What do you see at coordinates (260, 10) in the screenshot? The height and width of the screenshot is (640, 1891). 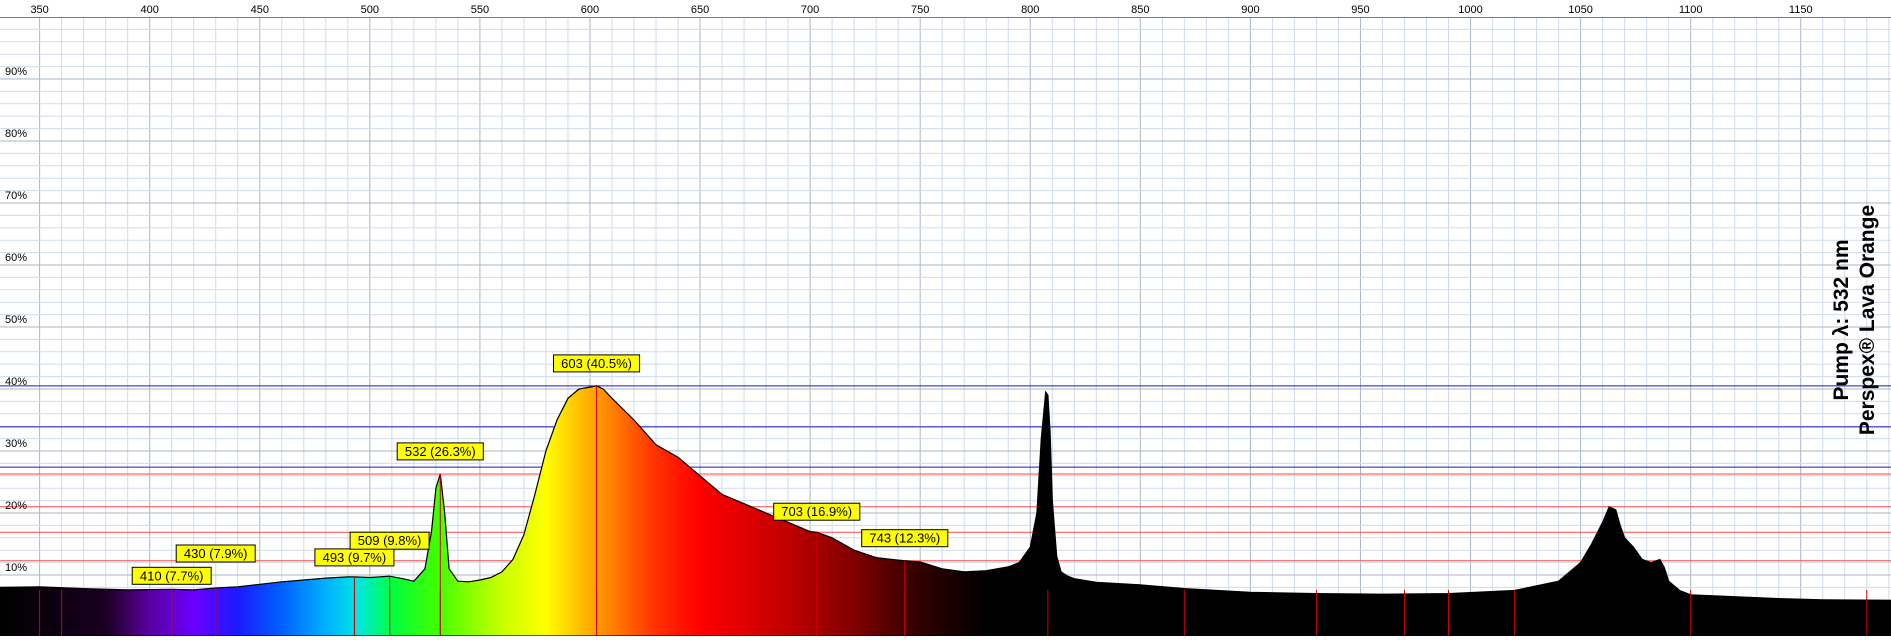 I see `x-tick-label: 450` at bounding box center [260, 10].